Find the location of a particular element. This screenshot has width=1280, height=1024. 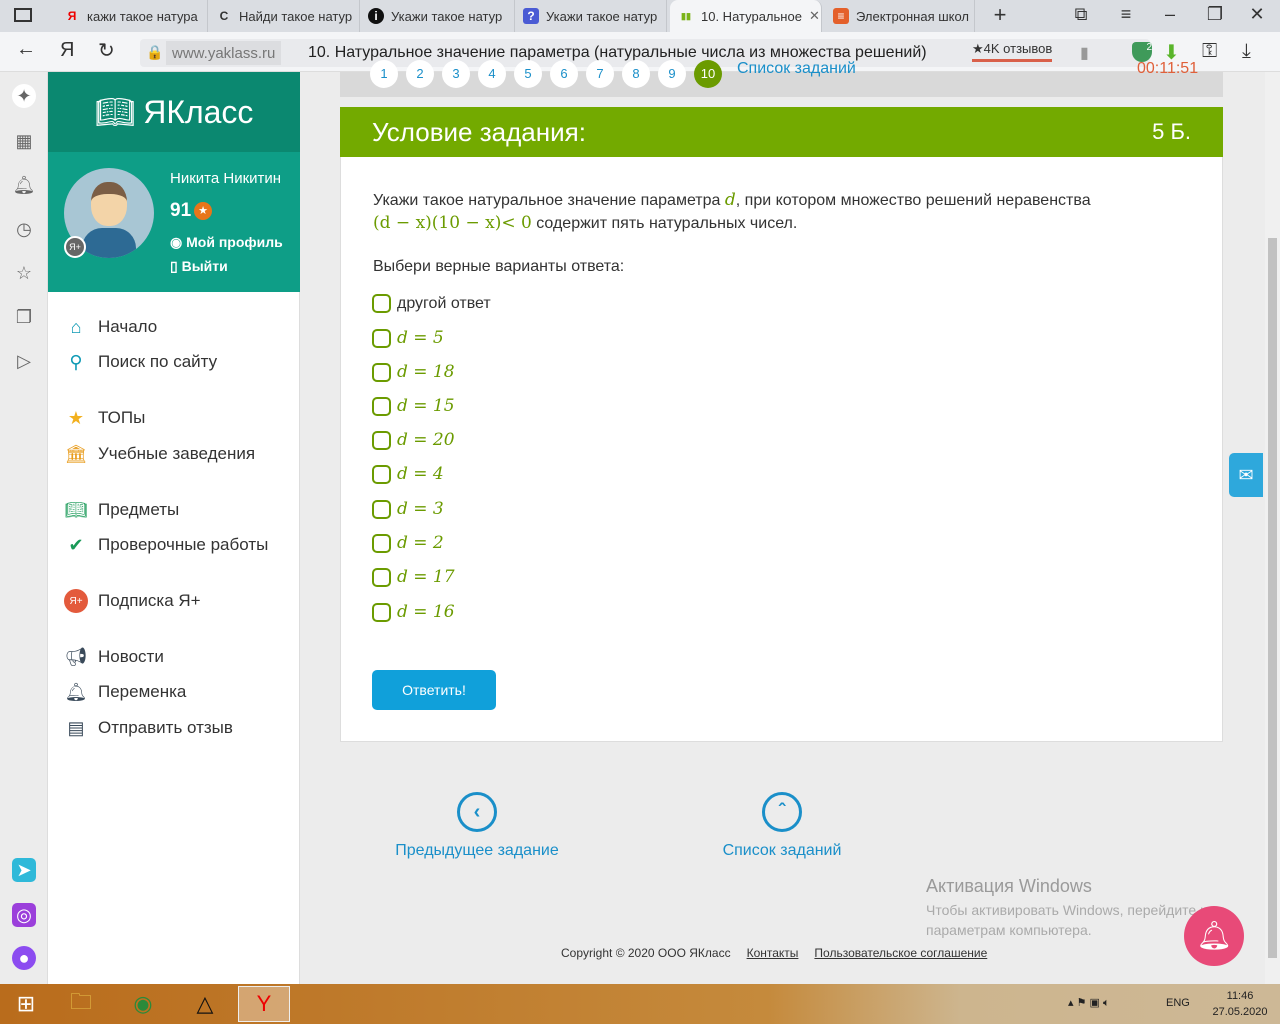

star-icon: ☆ is located at coordinates (24, 273).